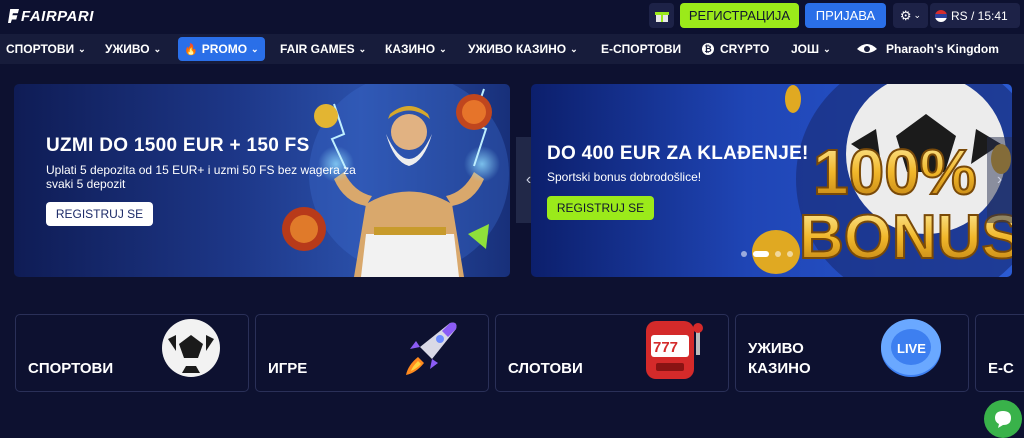 This screenshot has height=438, width=1024. I want to click on gear-icon: ⚙, so click(905, 15).